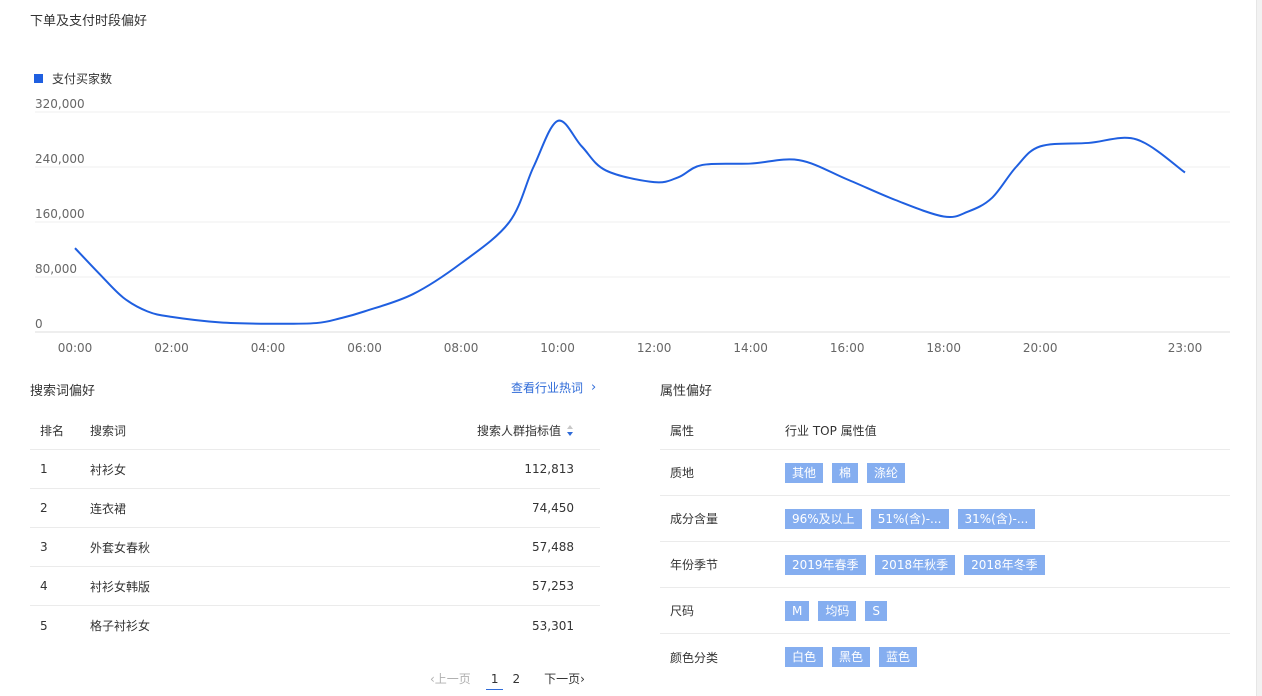  What do you see at coordinates (945, 431) in the screenshot?
I see `attr-header-row: 属性 行业 TOP 属性值` at bounding box center [945, 431].